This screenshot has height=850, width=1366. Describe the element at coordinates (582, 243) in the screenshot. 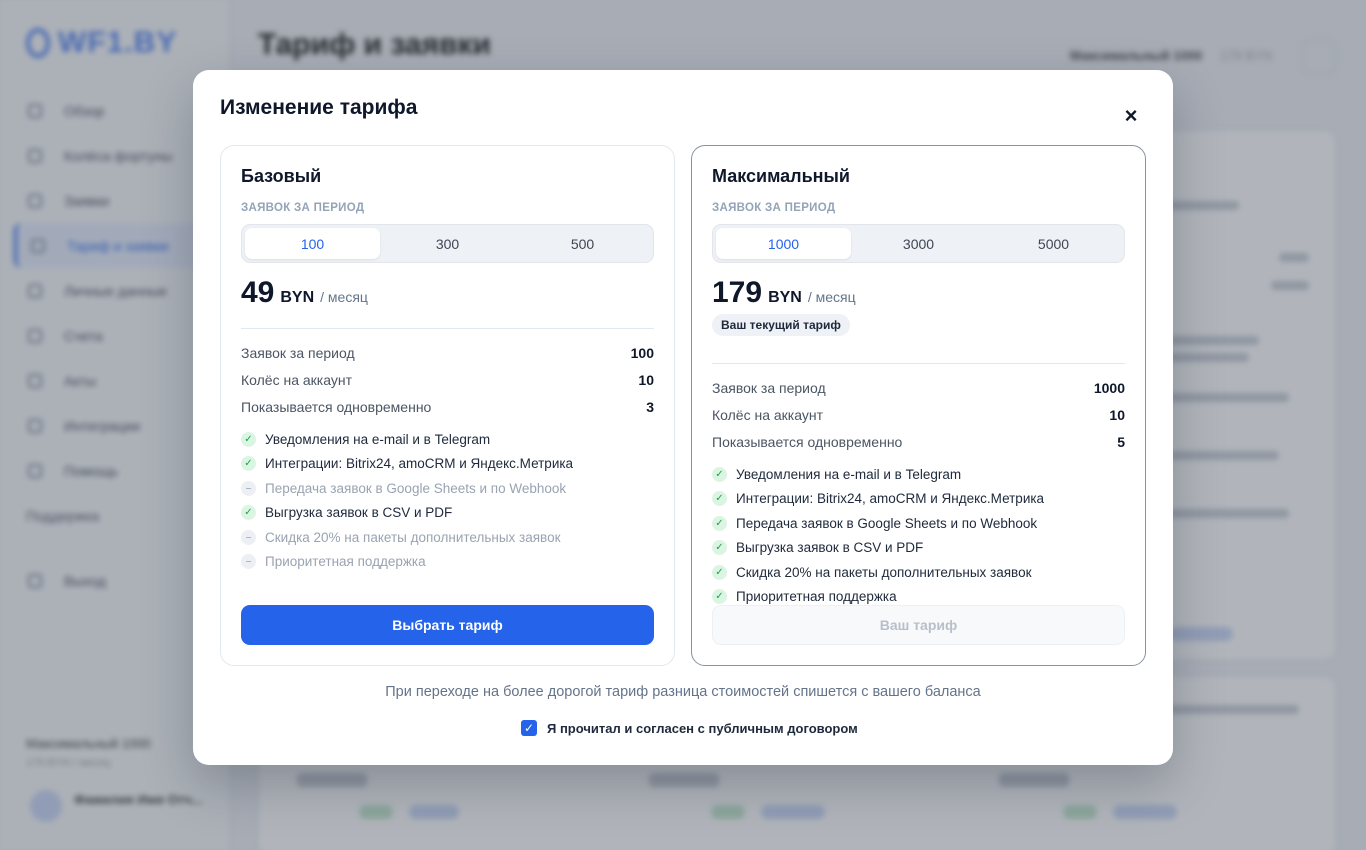

I see `period-option-500: 500` at that location.